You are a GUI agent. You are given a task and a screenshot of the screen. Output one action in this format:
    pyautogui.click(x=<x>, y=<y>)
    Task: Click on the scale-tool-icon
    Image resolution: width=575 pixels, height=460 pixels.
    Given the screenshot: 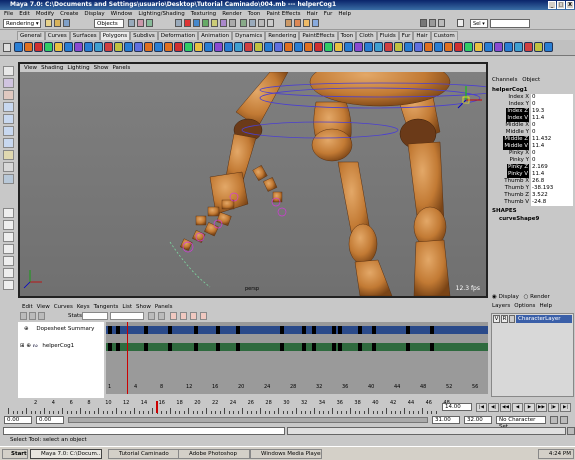 What is the action you would take?
    pyautogui.click(x=8, y=131)
    